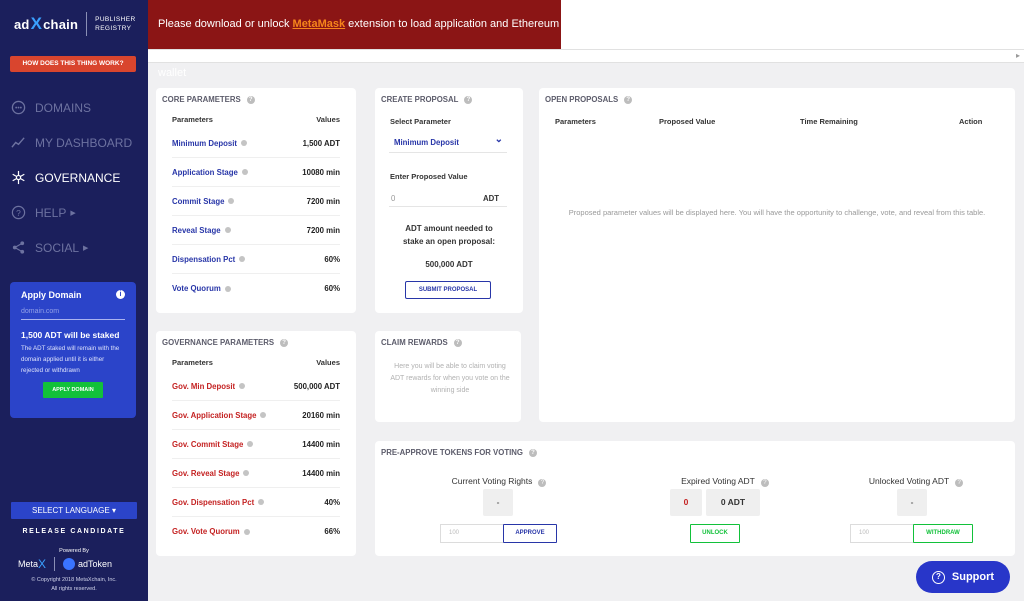  Describe the element at coordinates (916, 480) in the screenshot. I see `unlocked-voting-section: Unlocked Voting ADT?` at that location.